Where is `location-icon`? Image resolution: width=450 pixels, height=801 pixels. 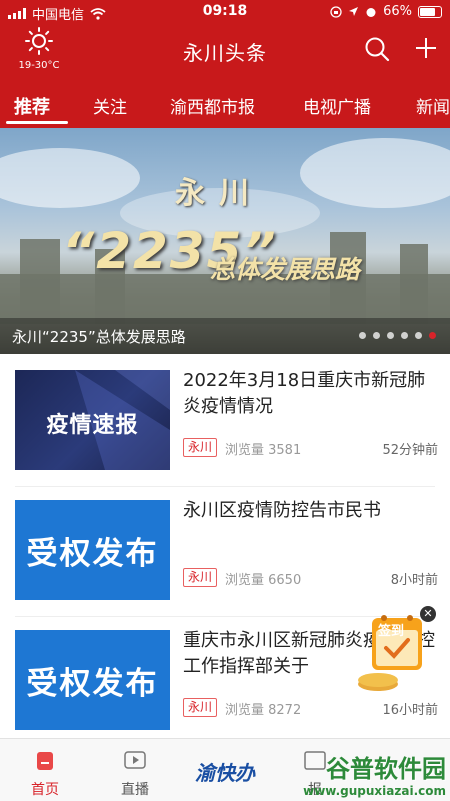
location-icon is located at coordinates (354, 11).